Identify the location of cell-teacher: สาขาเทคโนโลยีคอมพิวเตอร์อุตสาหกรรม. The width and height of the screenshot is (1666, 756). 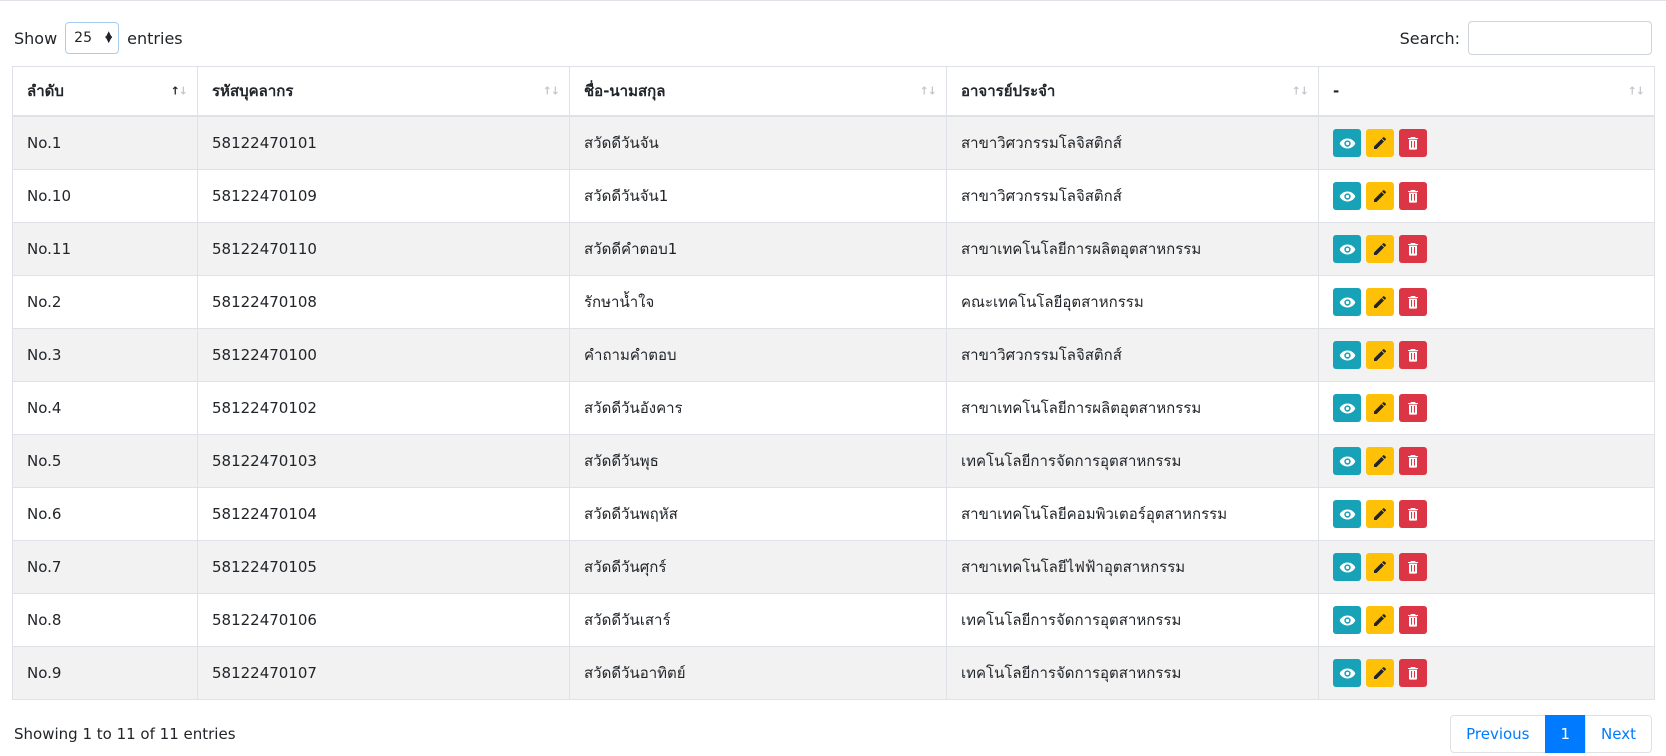
(1132, 514).